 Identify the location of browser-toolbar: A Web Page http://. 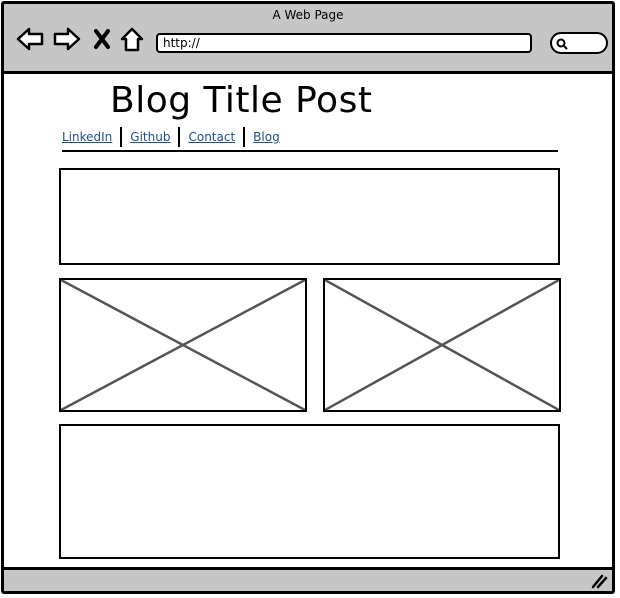
(308, 39).